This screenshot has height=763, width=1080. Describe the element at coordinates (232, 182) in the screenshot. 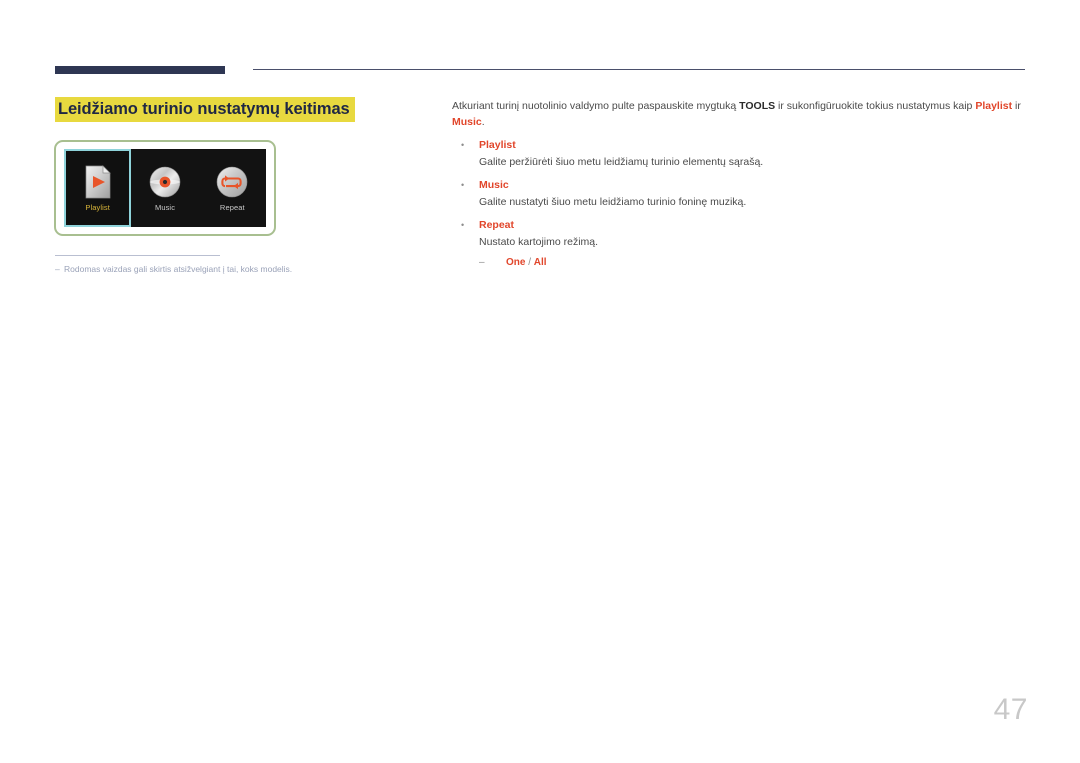

I see `repeat-loop-arrow-icon` at that location.